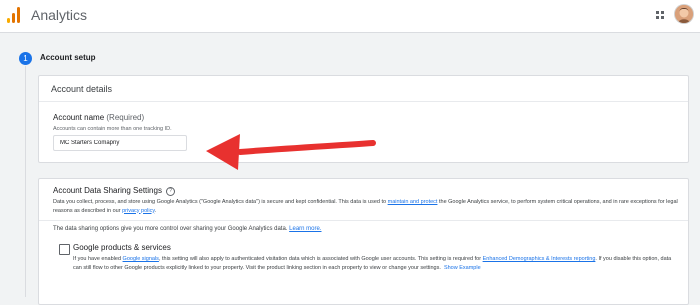  Describe the element at coordinates (79, 117) in the screenshot. I see `account-name-label-text: Account name` at that location.